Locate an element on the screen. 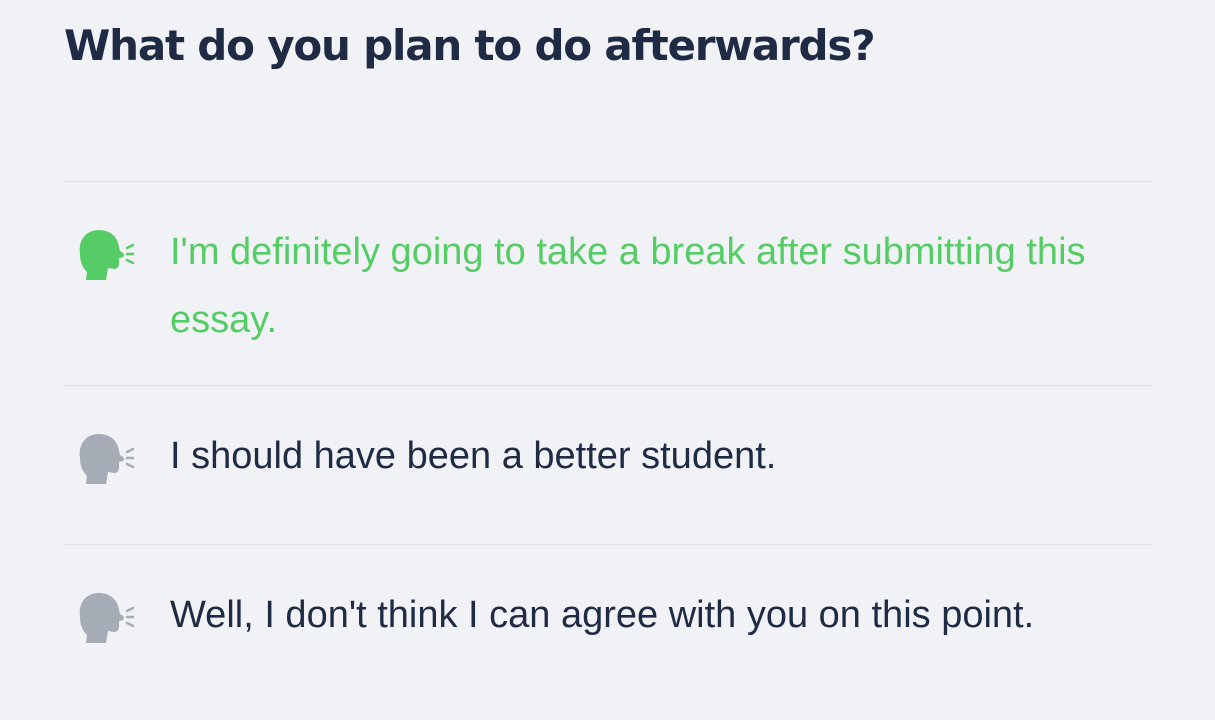 The height and width of the screenshot is (720, 1215). answer-option-2: I should have been a better student. is located at coordinates (608, 456).